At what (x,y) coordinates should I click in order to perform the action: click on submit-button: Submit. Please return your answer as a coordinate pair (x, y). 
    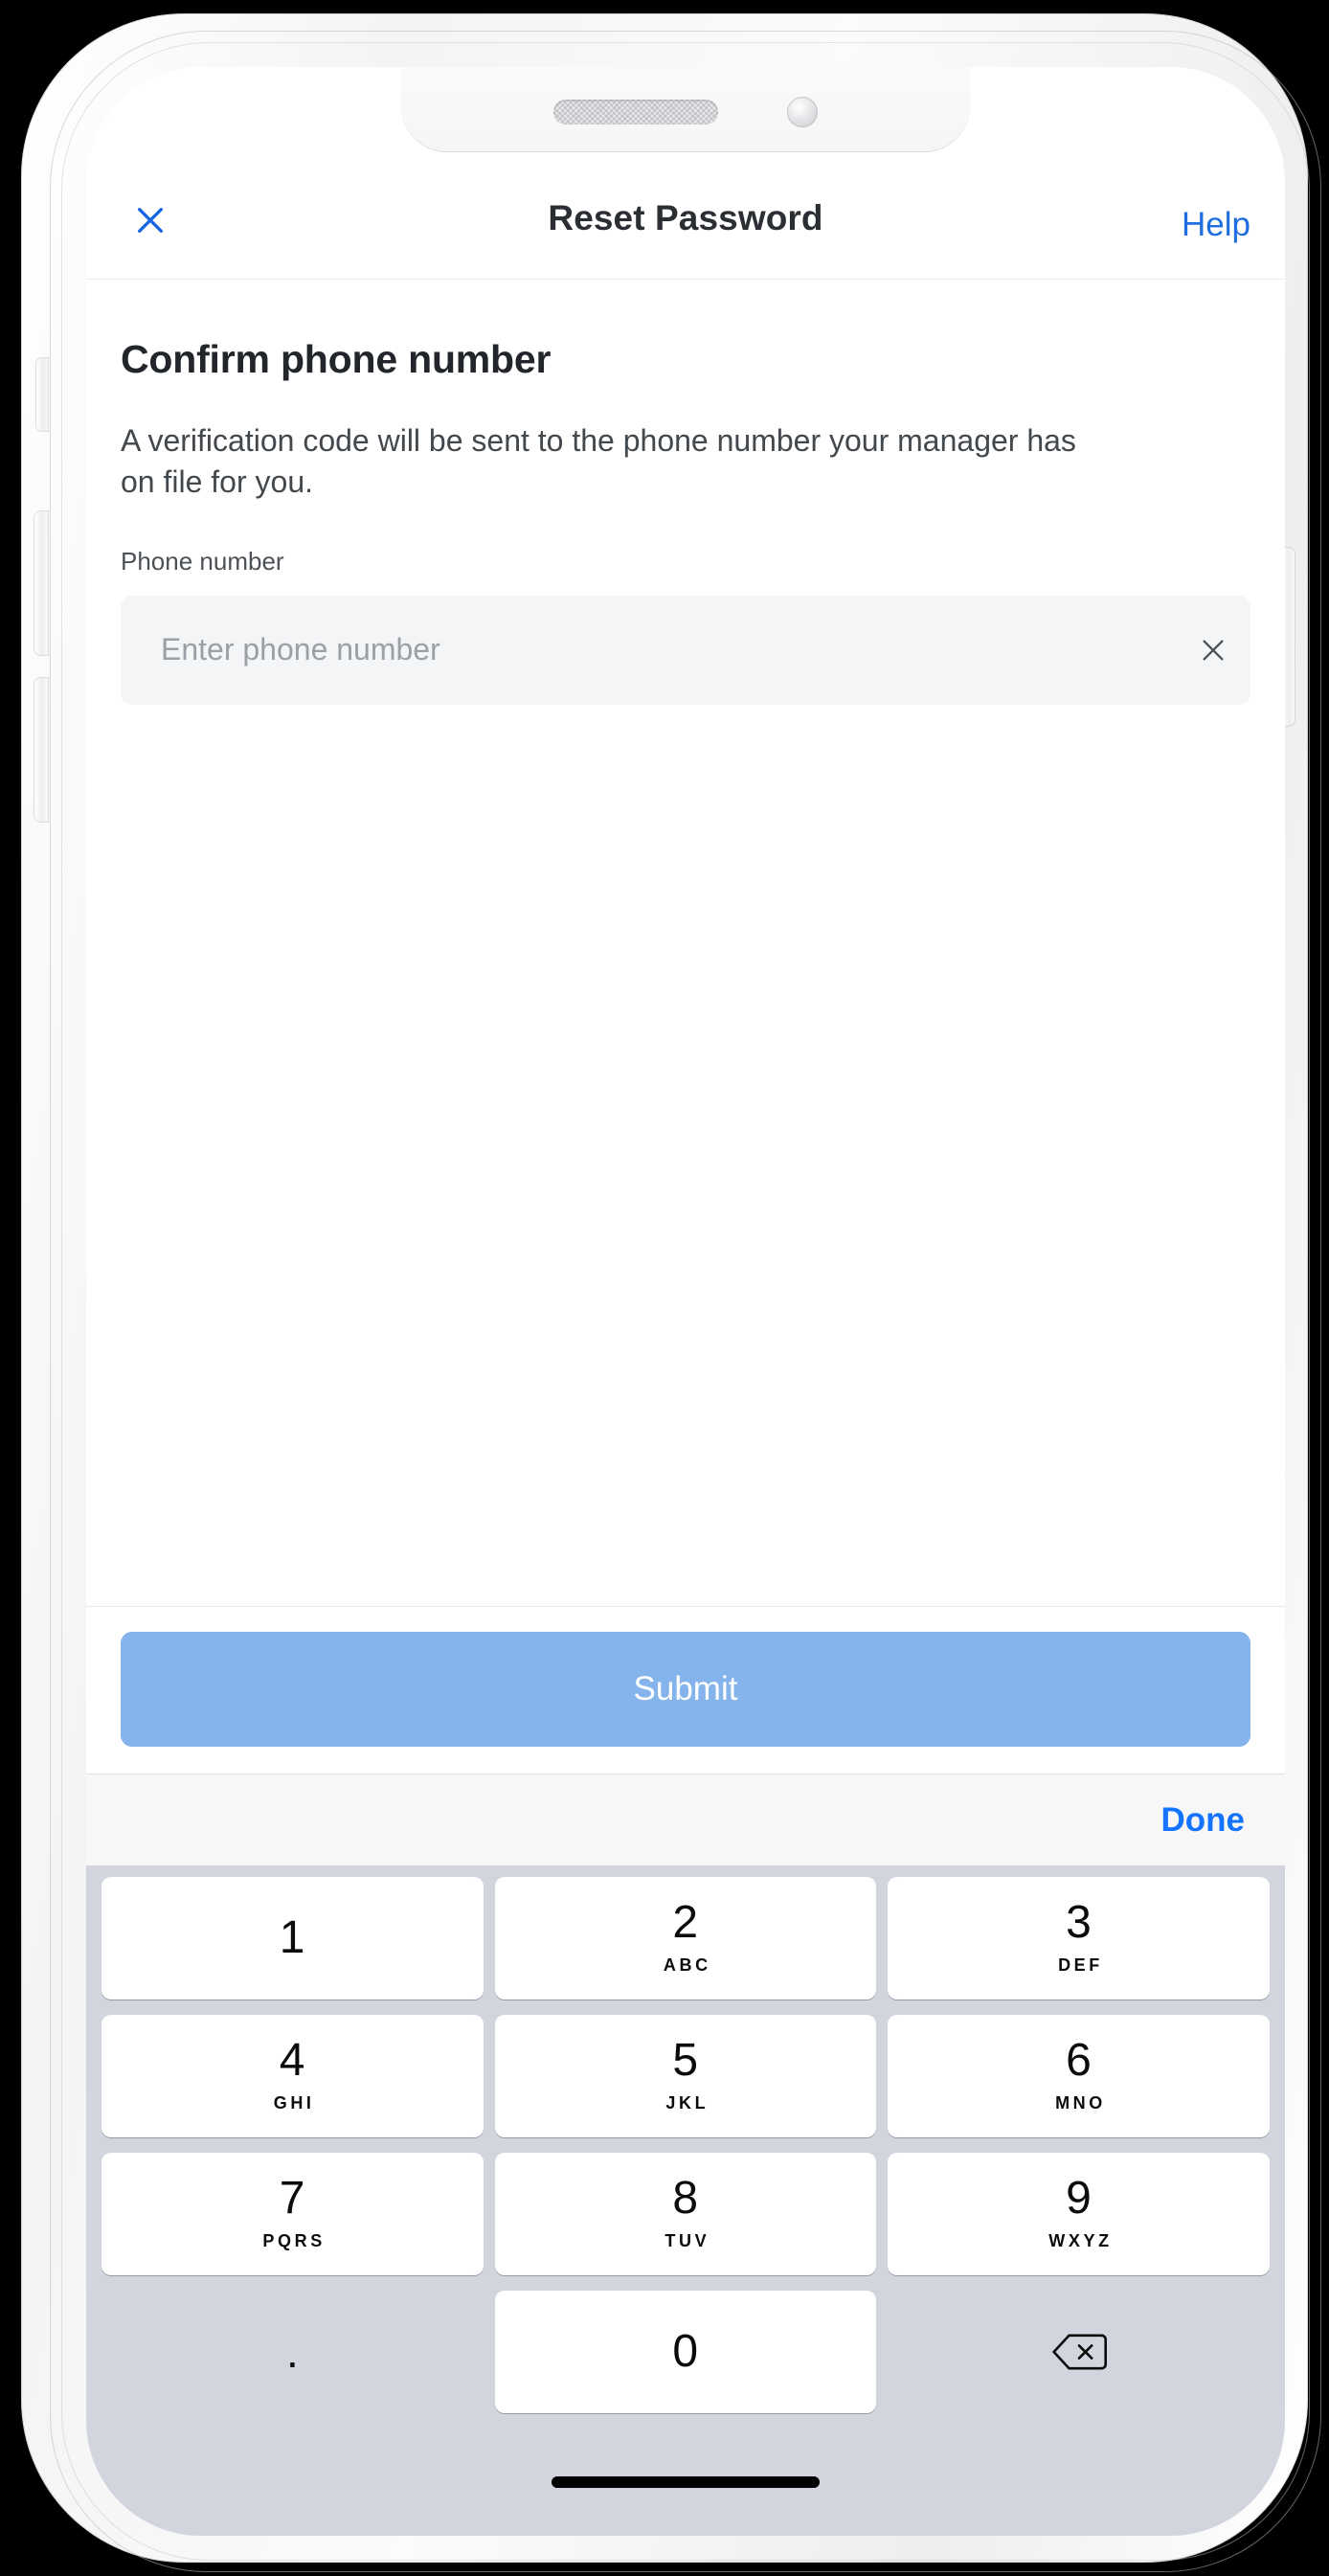
    Looking at the image, I should click on (685, 1689).